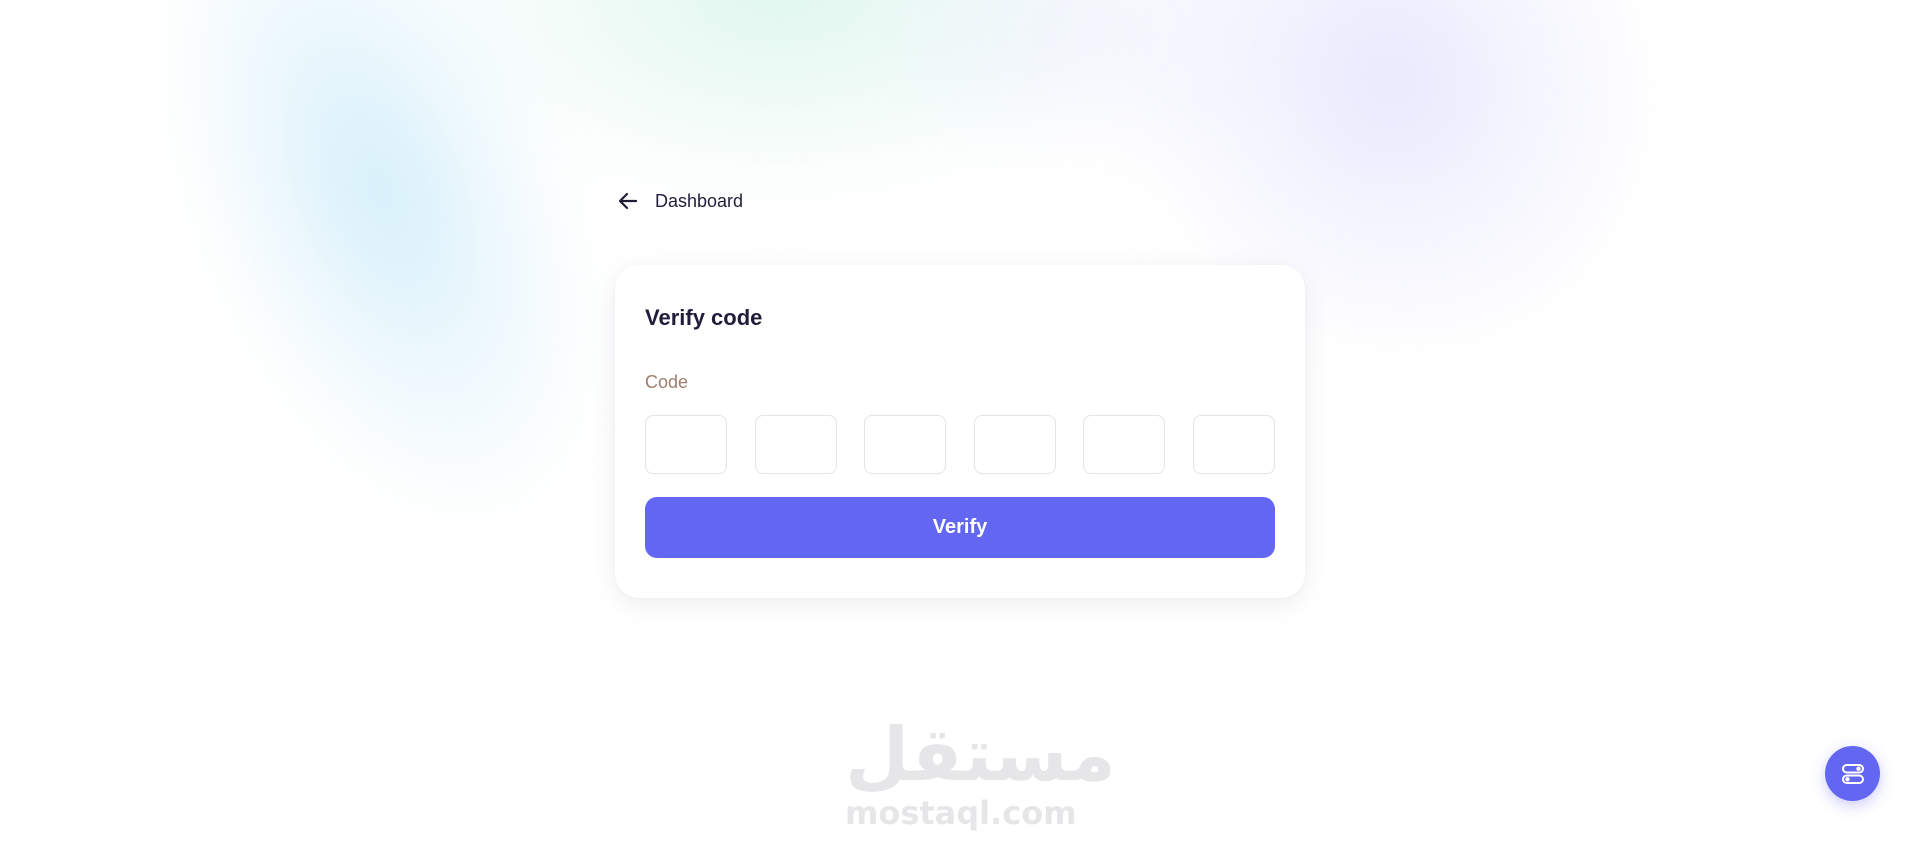 The width and height of the screenshot is (1920, 841). I want to click on back-link-label: Dashboard, so click(699, 200).